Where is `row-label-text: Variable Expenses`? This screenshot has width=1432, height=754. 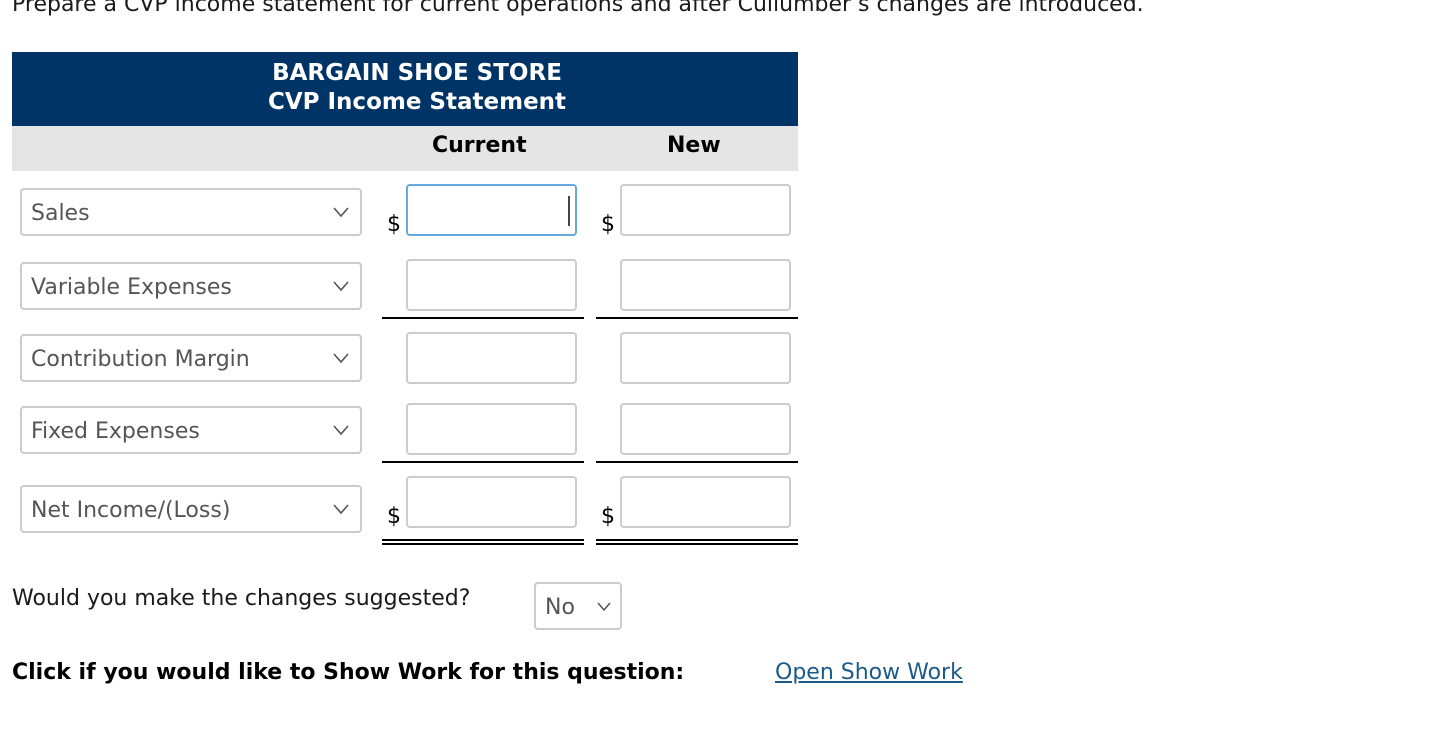 row-label-text: Variable Expenses is located at coordinates (131, 287).